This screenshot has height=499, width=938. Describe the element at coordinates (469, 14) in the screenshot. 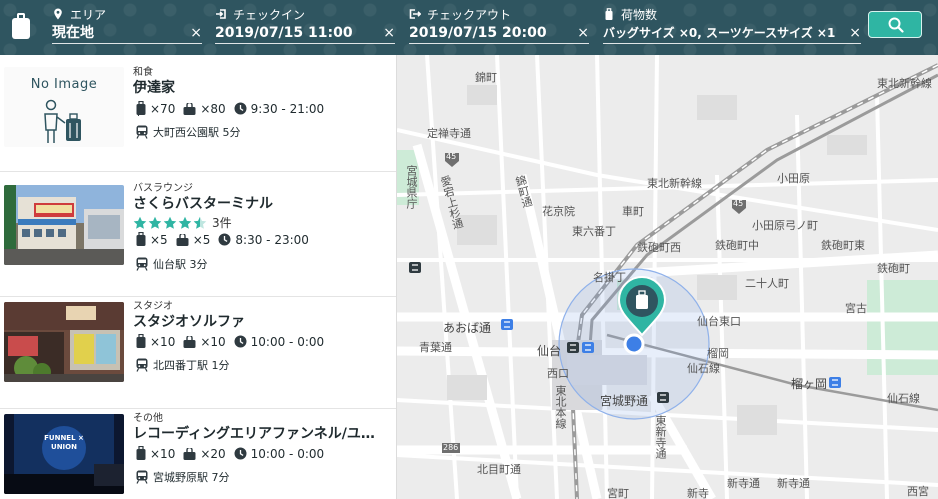

I see `checkout-label: チェックアウト` at that location.